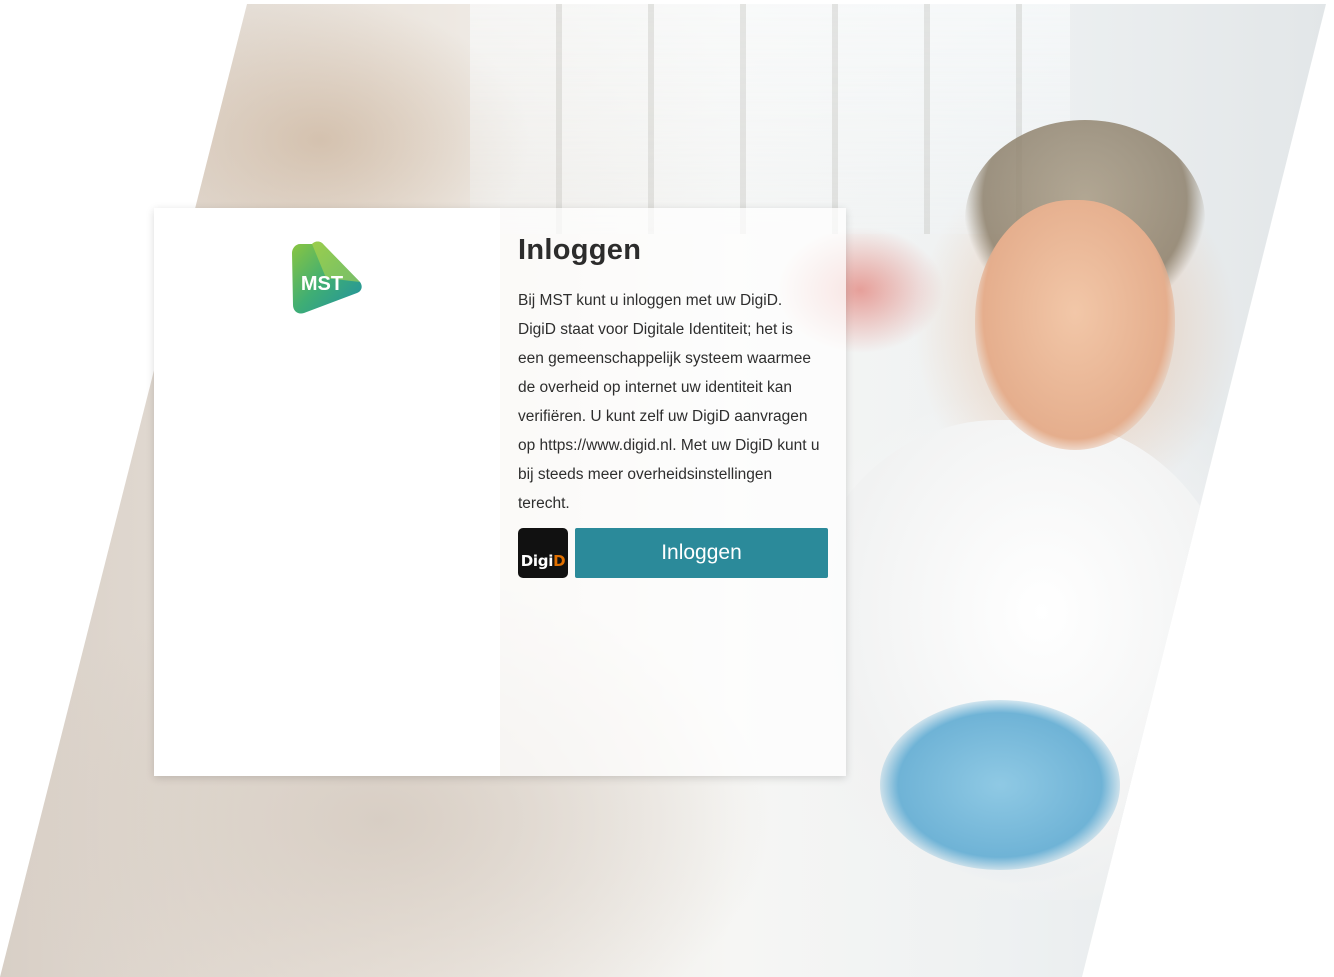 This screenshot has height=977, width=1334. I want to click on login-button: Inloggen, so click(701, 553).